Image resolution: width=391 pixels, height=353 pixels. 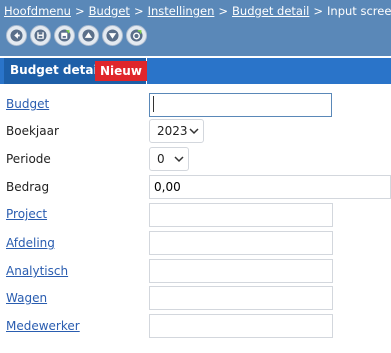 I want to click on down-icon, so click(x=112, y=35).